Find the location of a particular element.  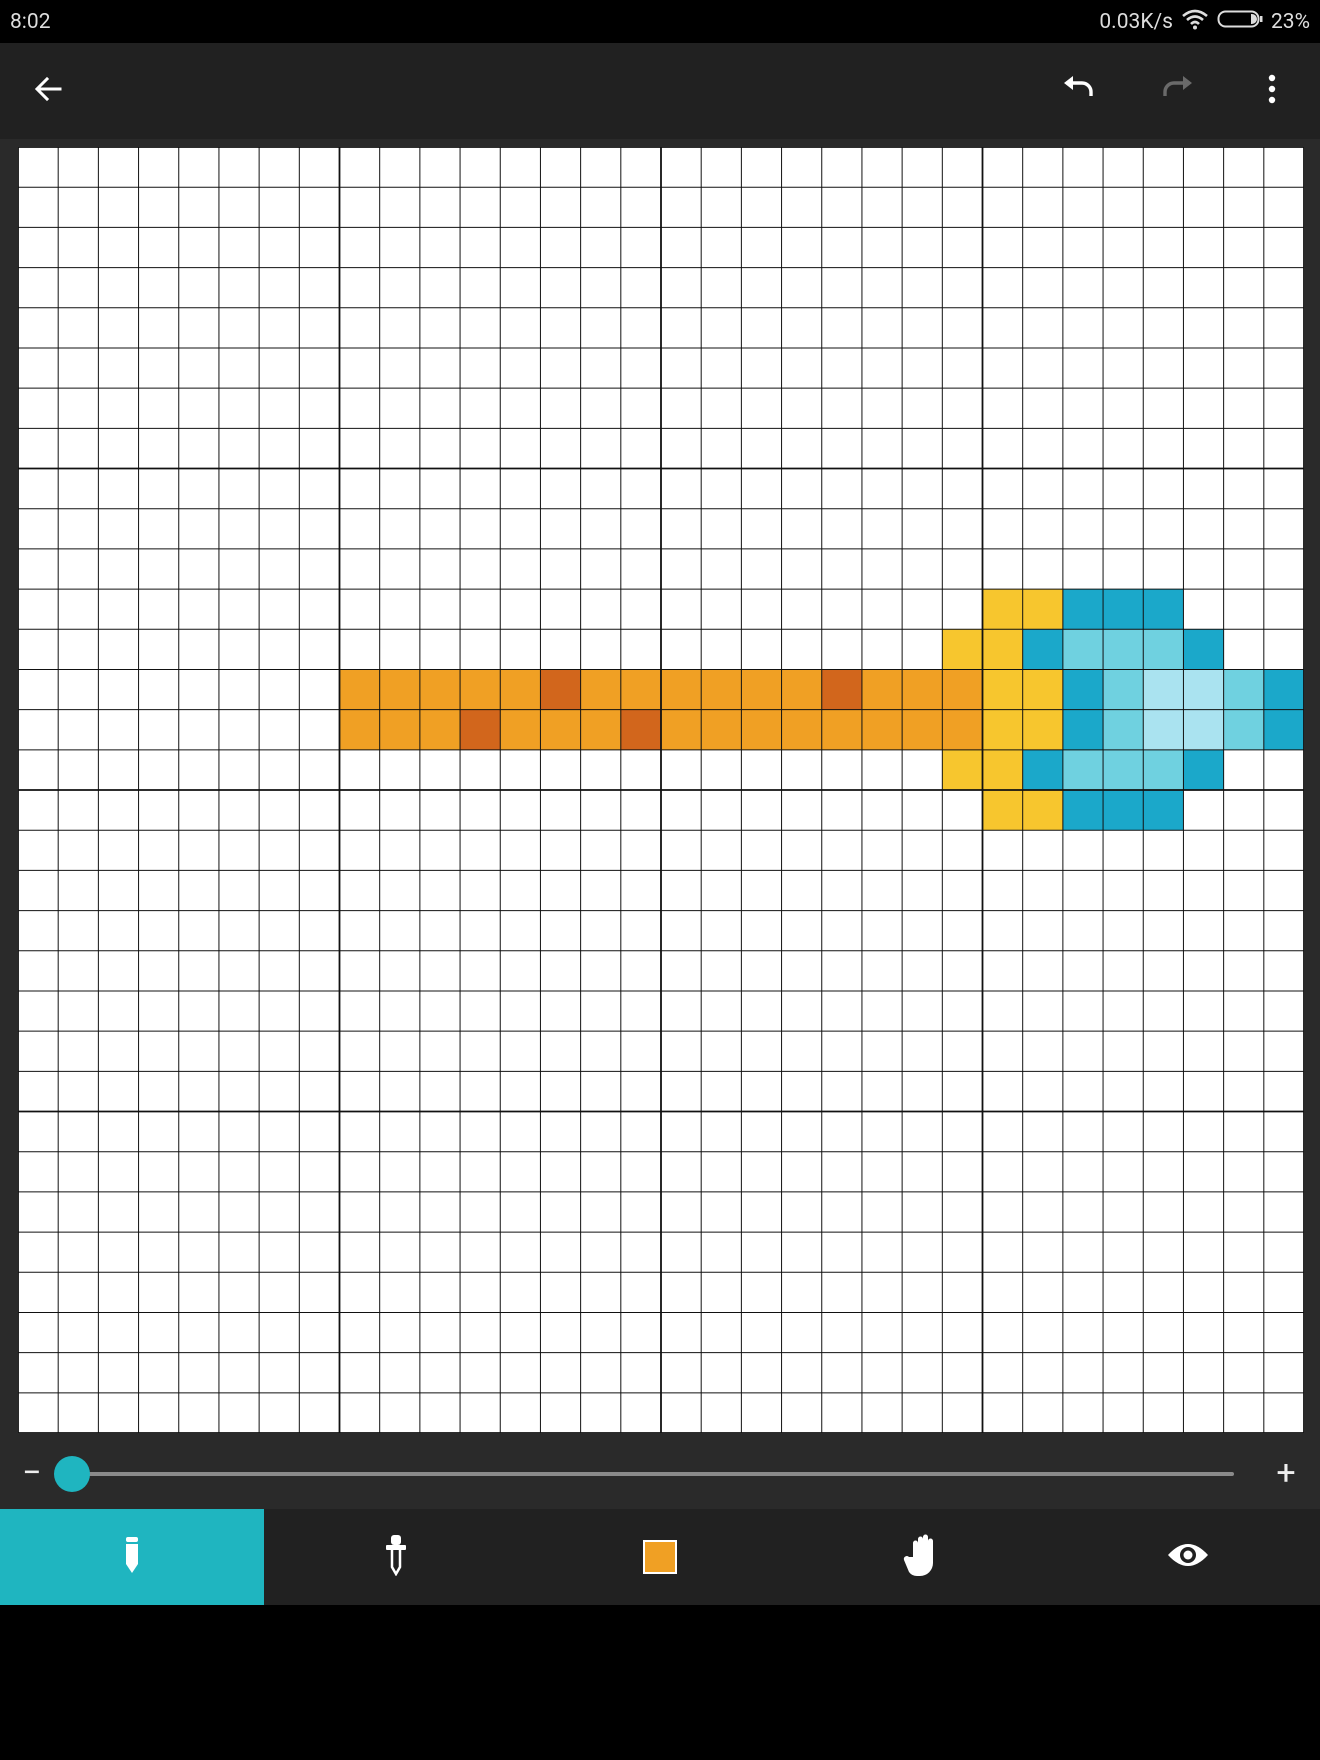

back-arrow-icon is located at coordinates (48, 91).